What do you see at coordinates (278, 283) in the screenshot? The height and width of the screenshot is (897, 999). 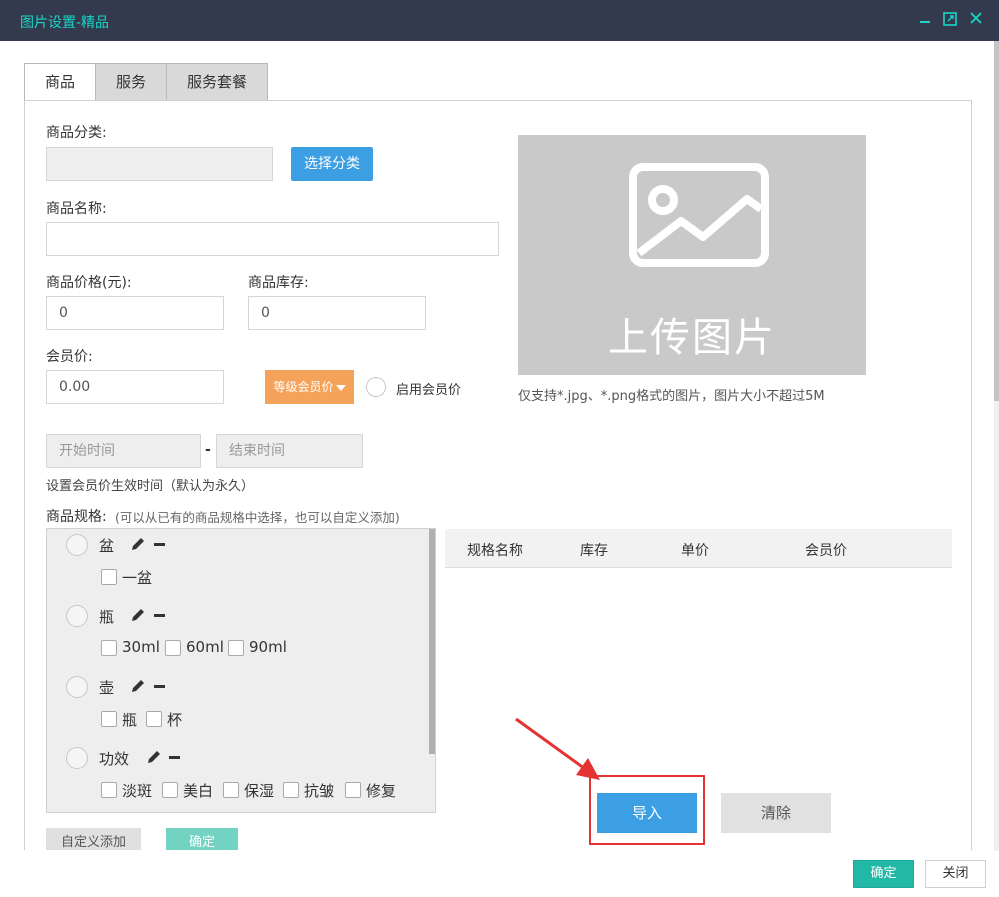 I see `stock-label: 商品库存:` at bounding box center [278, 283].